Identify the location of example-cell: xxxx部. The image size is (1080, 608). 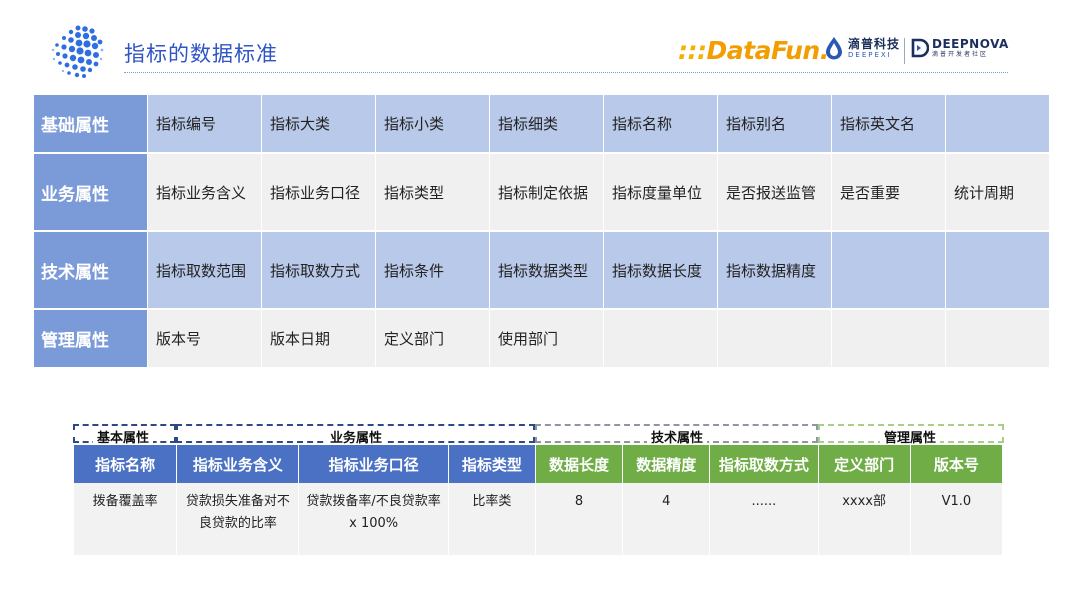
(864, 519).